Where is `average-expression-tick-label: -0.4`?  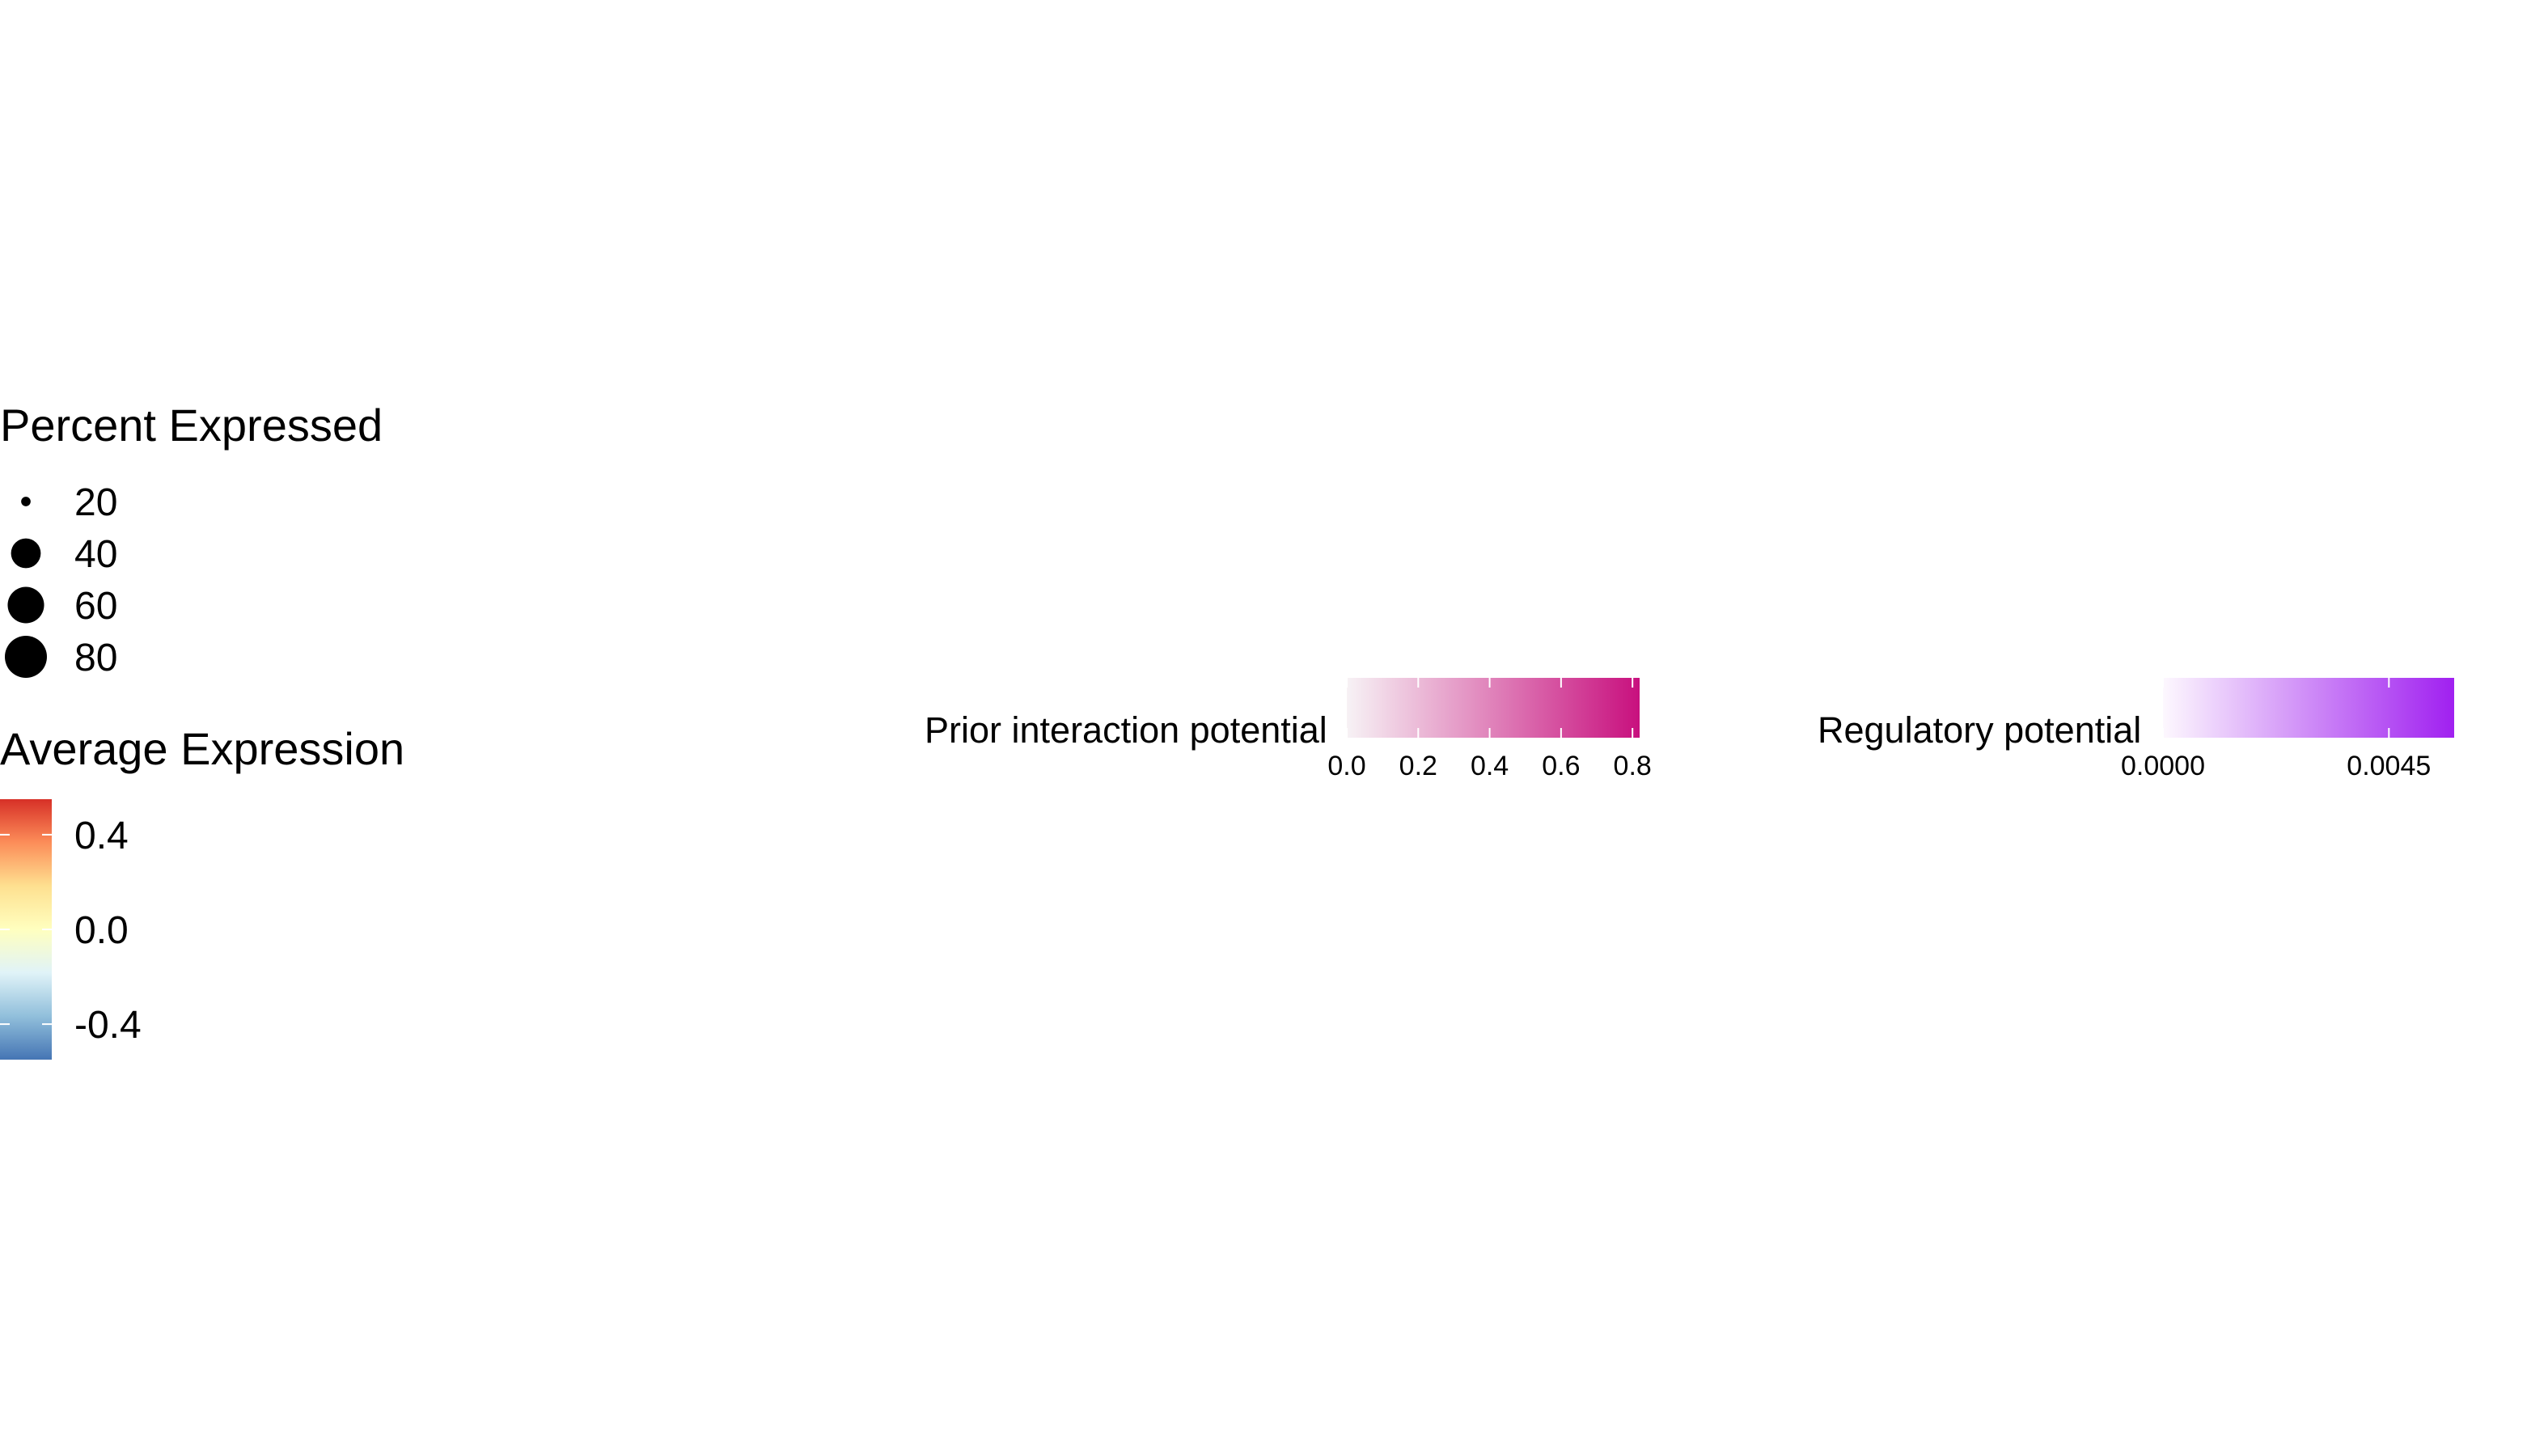 average-expression-tick-label: -0.4 is located at coordinates (108, 1025).